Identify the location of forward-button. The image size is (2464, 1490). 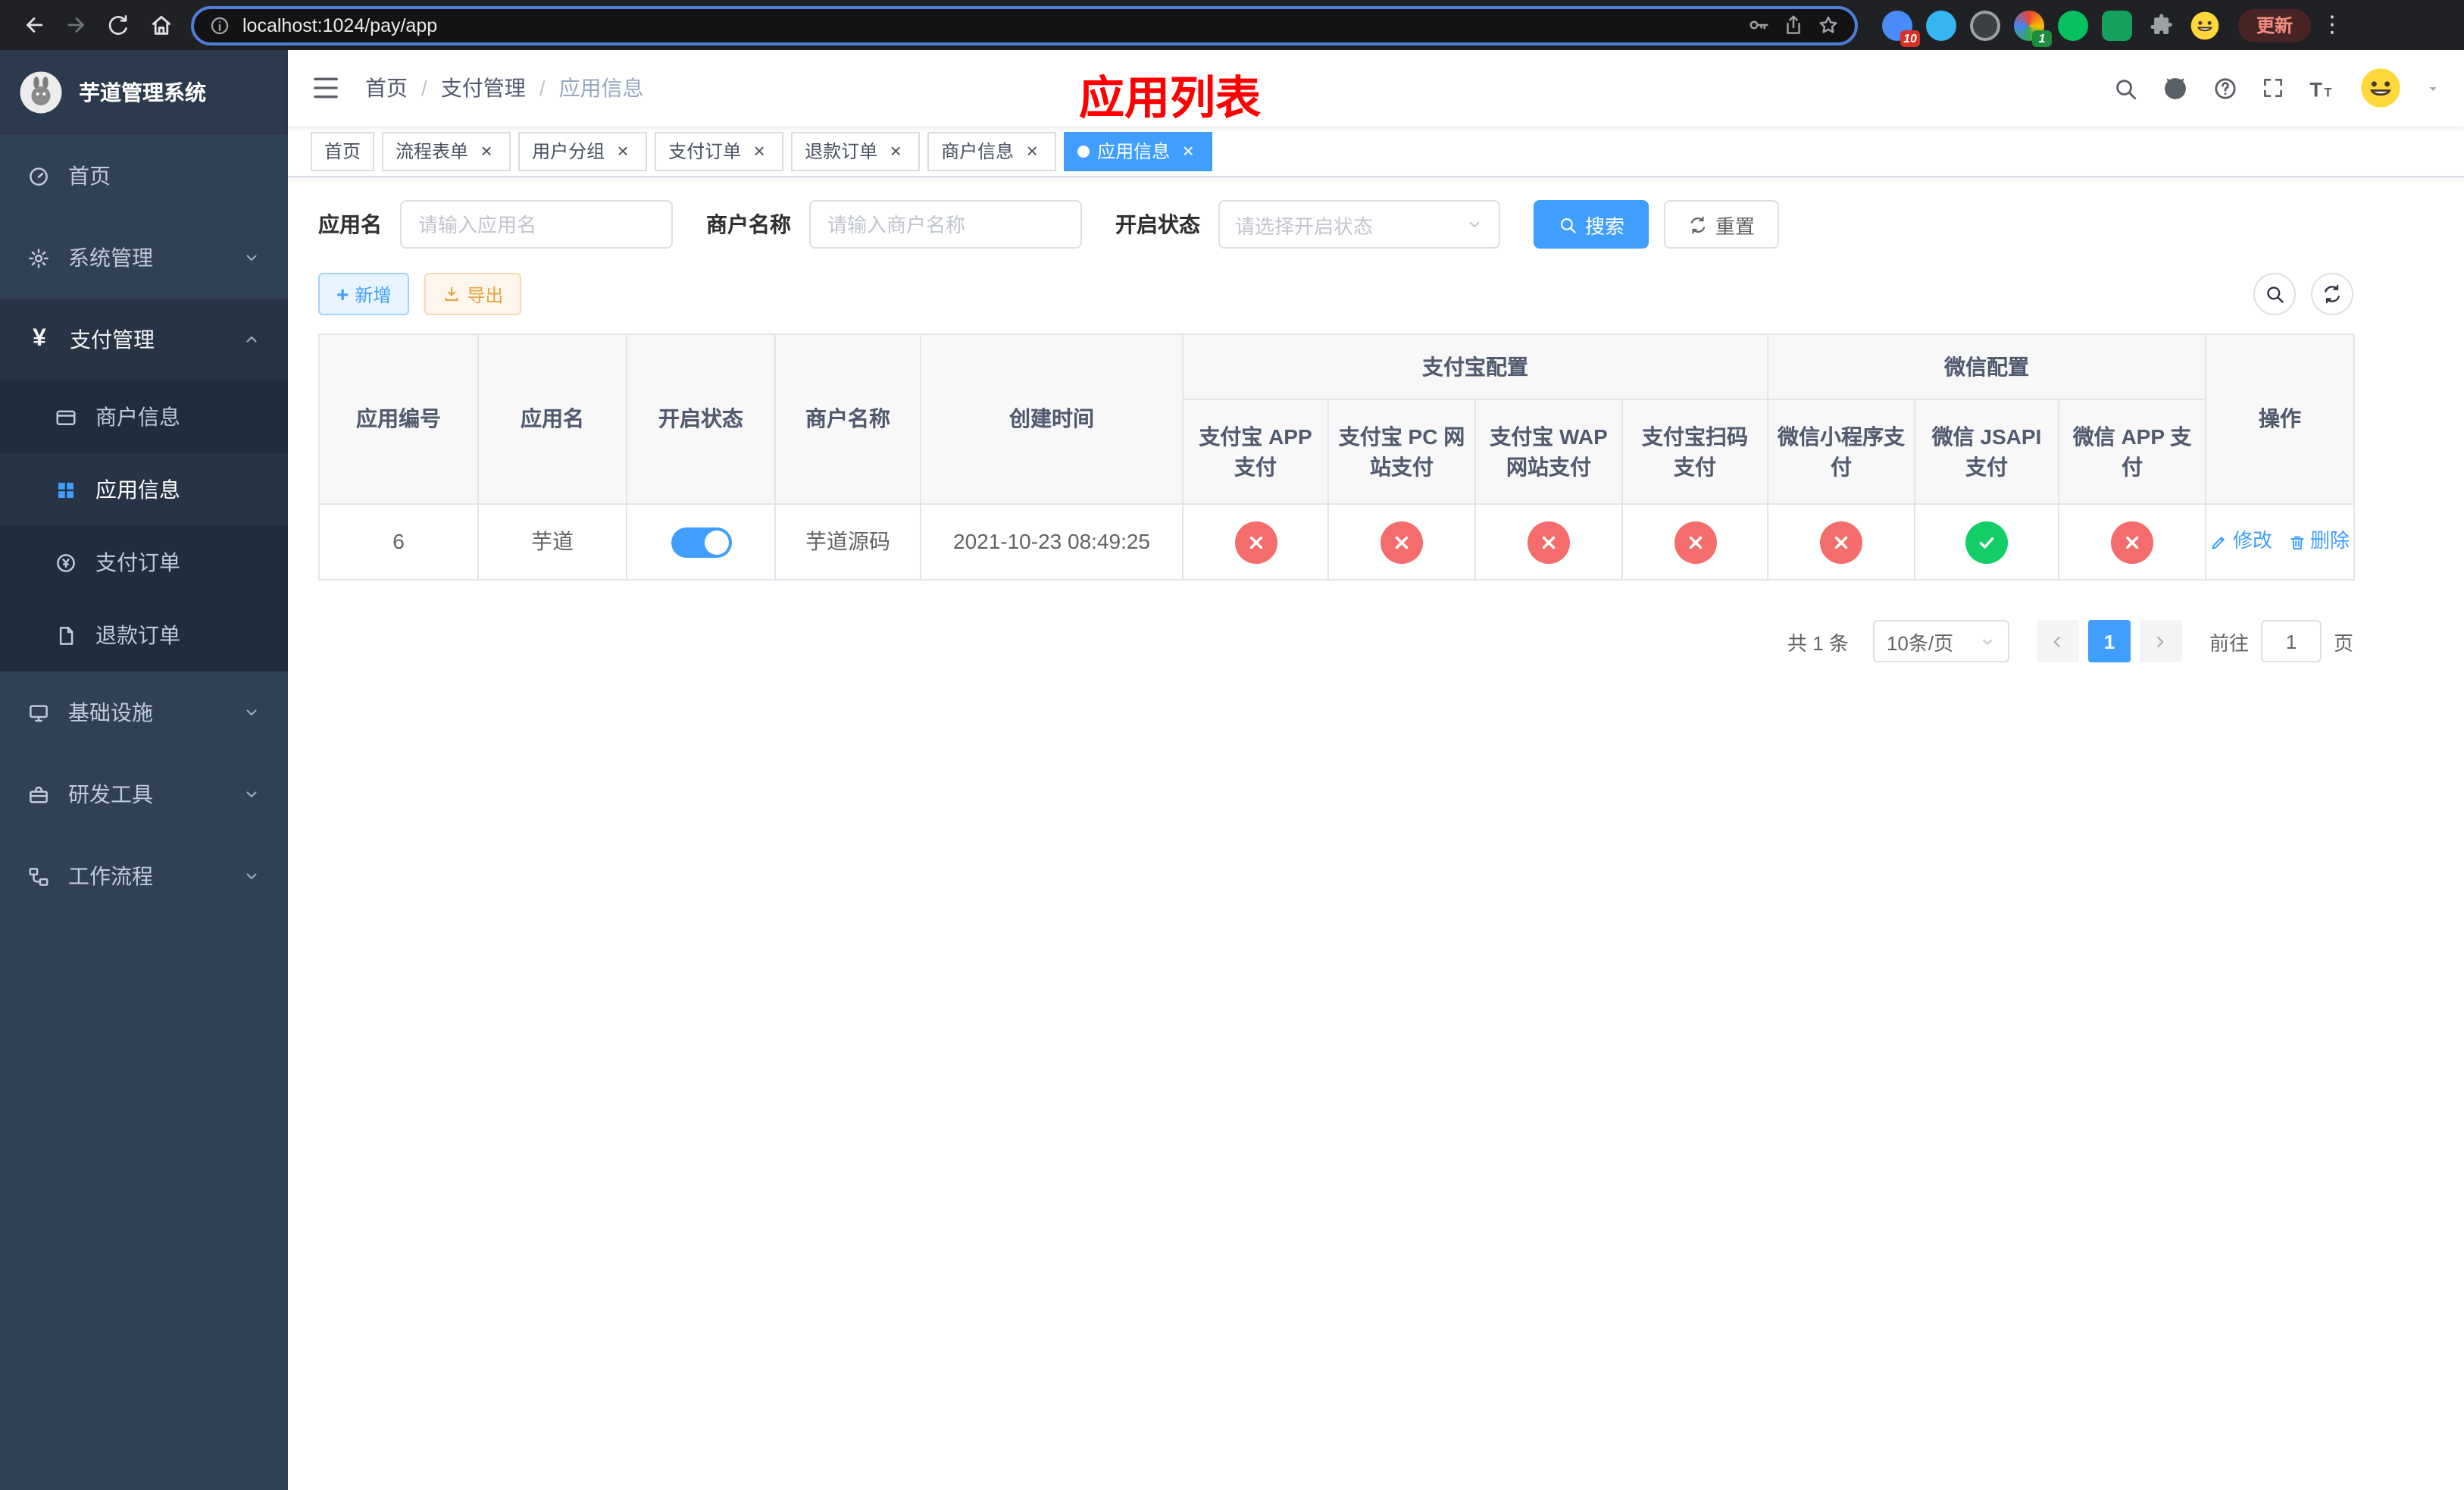
(76, 25).